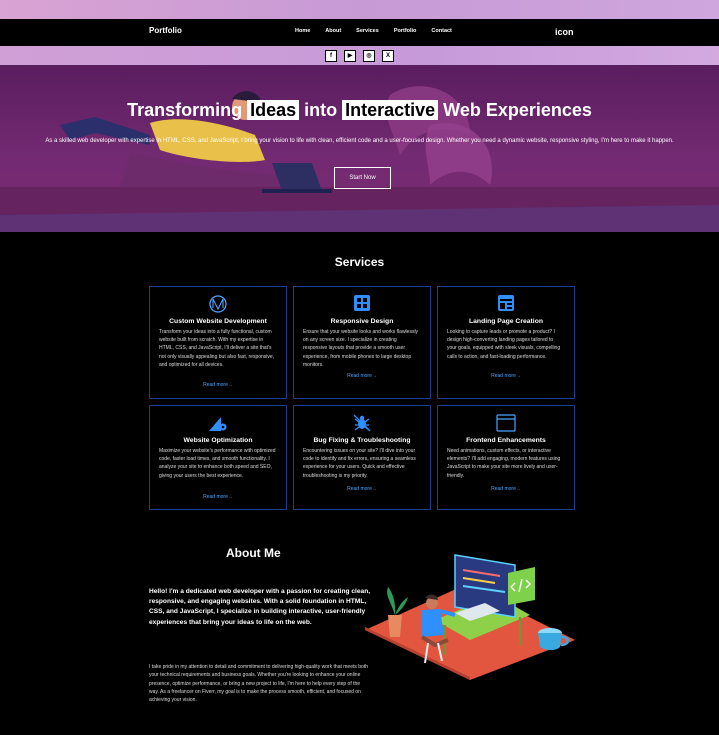 Image resolution: width=719 pixels, height=735 pixels. Describe the element at coordinates (506, 321) in the screenshot. I see `service-card-title: Landing Page Creation` at that location.